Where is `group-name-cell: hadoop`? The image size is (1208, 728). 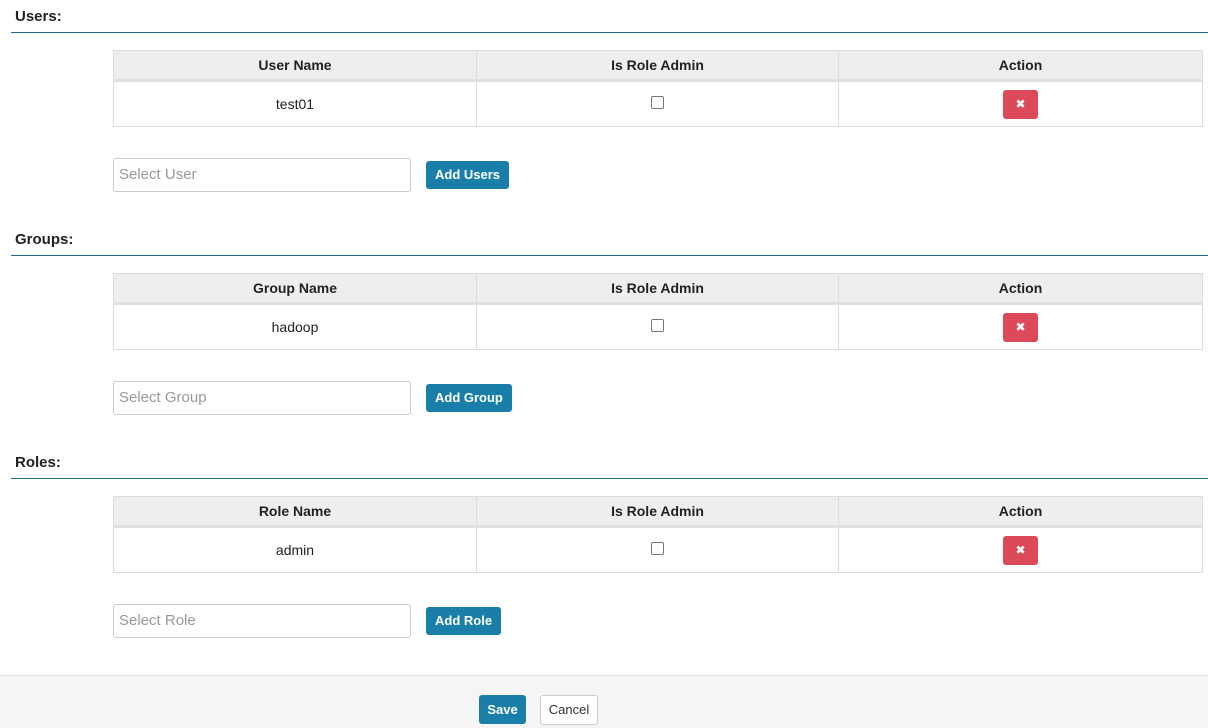
group-name-cell: hadoop is located at coordinates (295, 326).